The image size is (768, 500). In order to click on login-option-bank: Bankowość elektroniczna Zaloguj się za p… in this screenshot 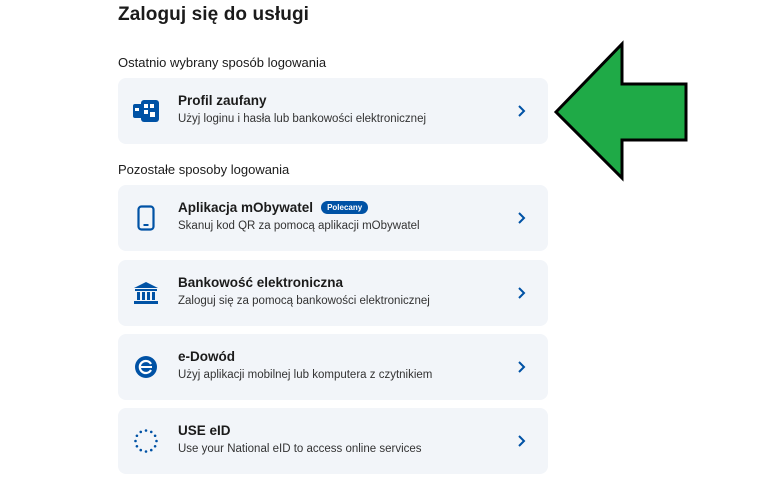, I will do `click(333, 293)`.